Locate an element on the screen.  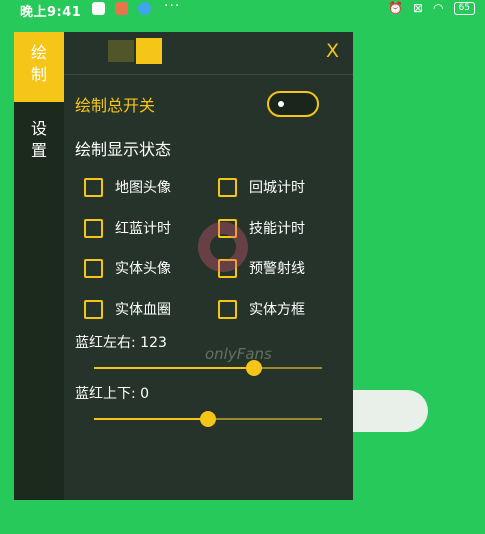
watermark-text: onlyFans is located at coordinates (238, 354).